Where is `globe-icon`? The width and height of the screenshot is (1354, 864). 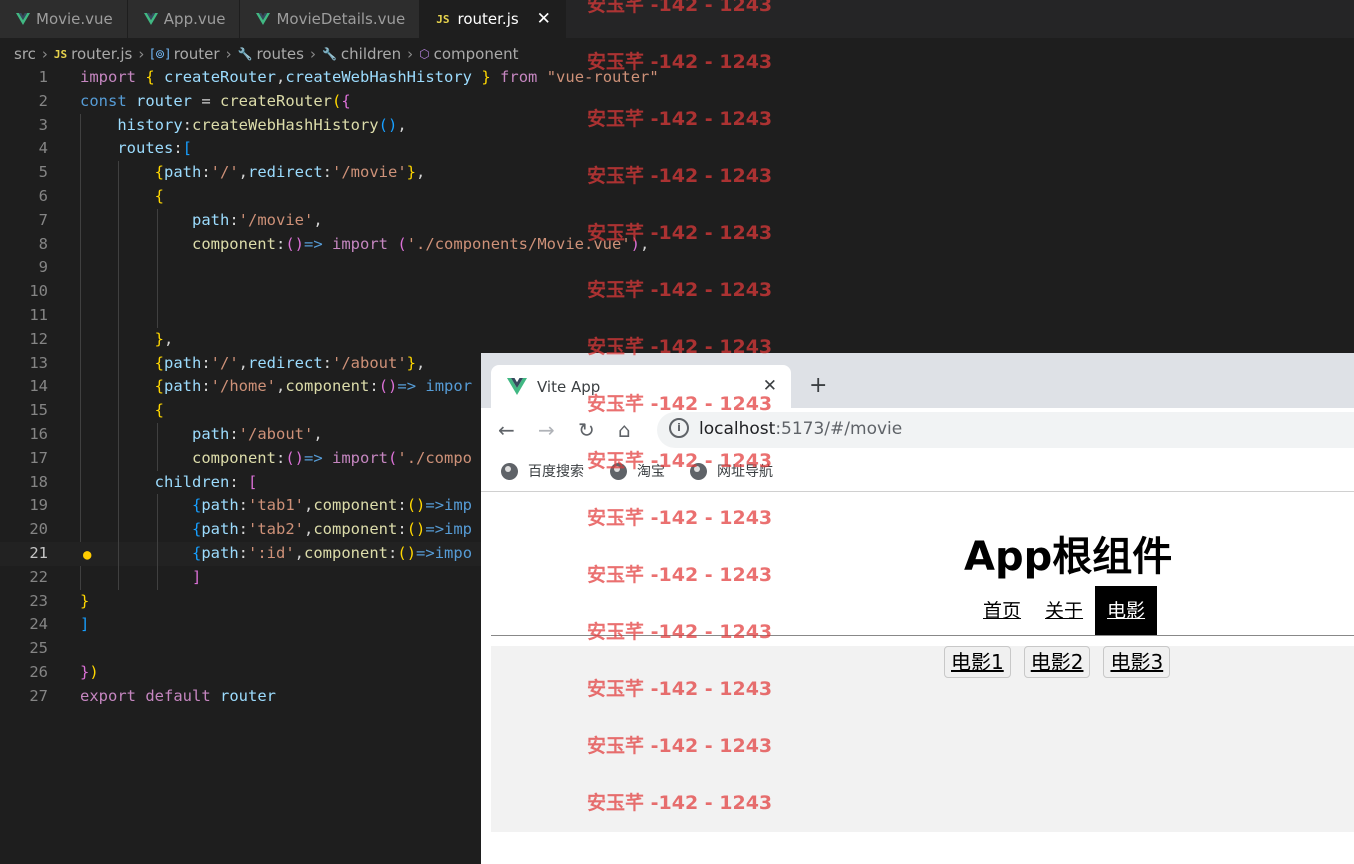 globe-icon is located at coordinates (509, 471).